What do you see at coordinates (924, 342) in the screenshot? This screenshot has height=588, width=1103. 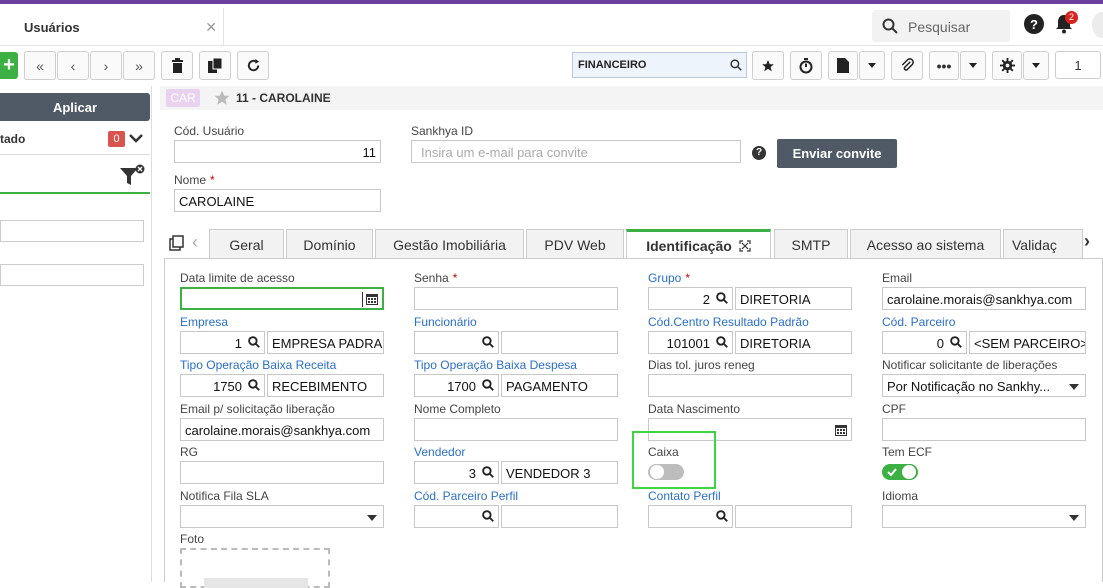 I see `cod-parceiro-code-input: 0` at bounding box center [924, 342].